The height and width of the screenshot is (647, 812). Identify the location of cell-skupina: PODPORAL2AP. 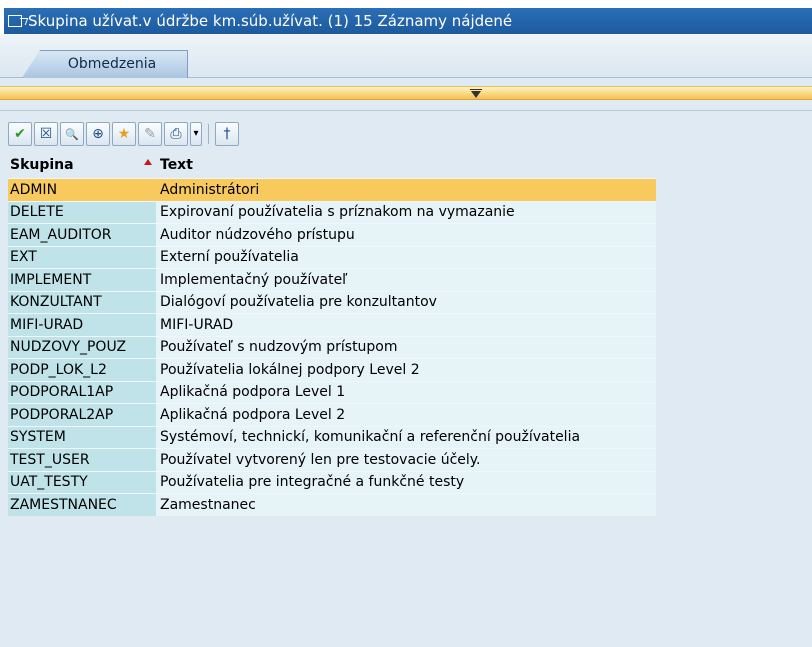
(82, 415).